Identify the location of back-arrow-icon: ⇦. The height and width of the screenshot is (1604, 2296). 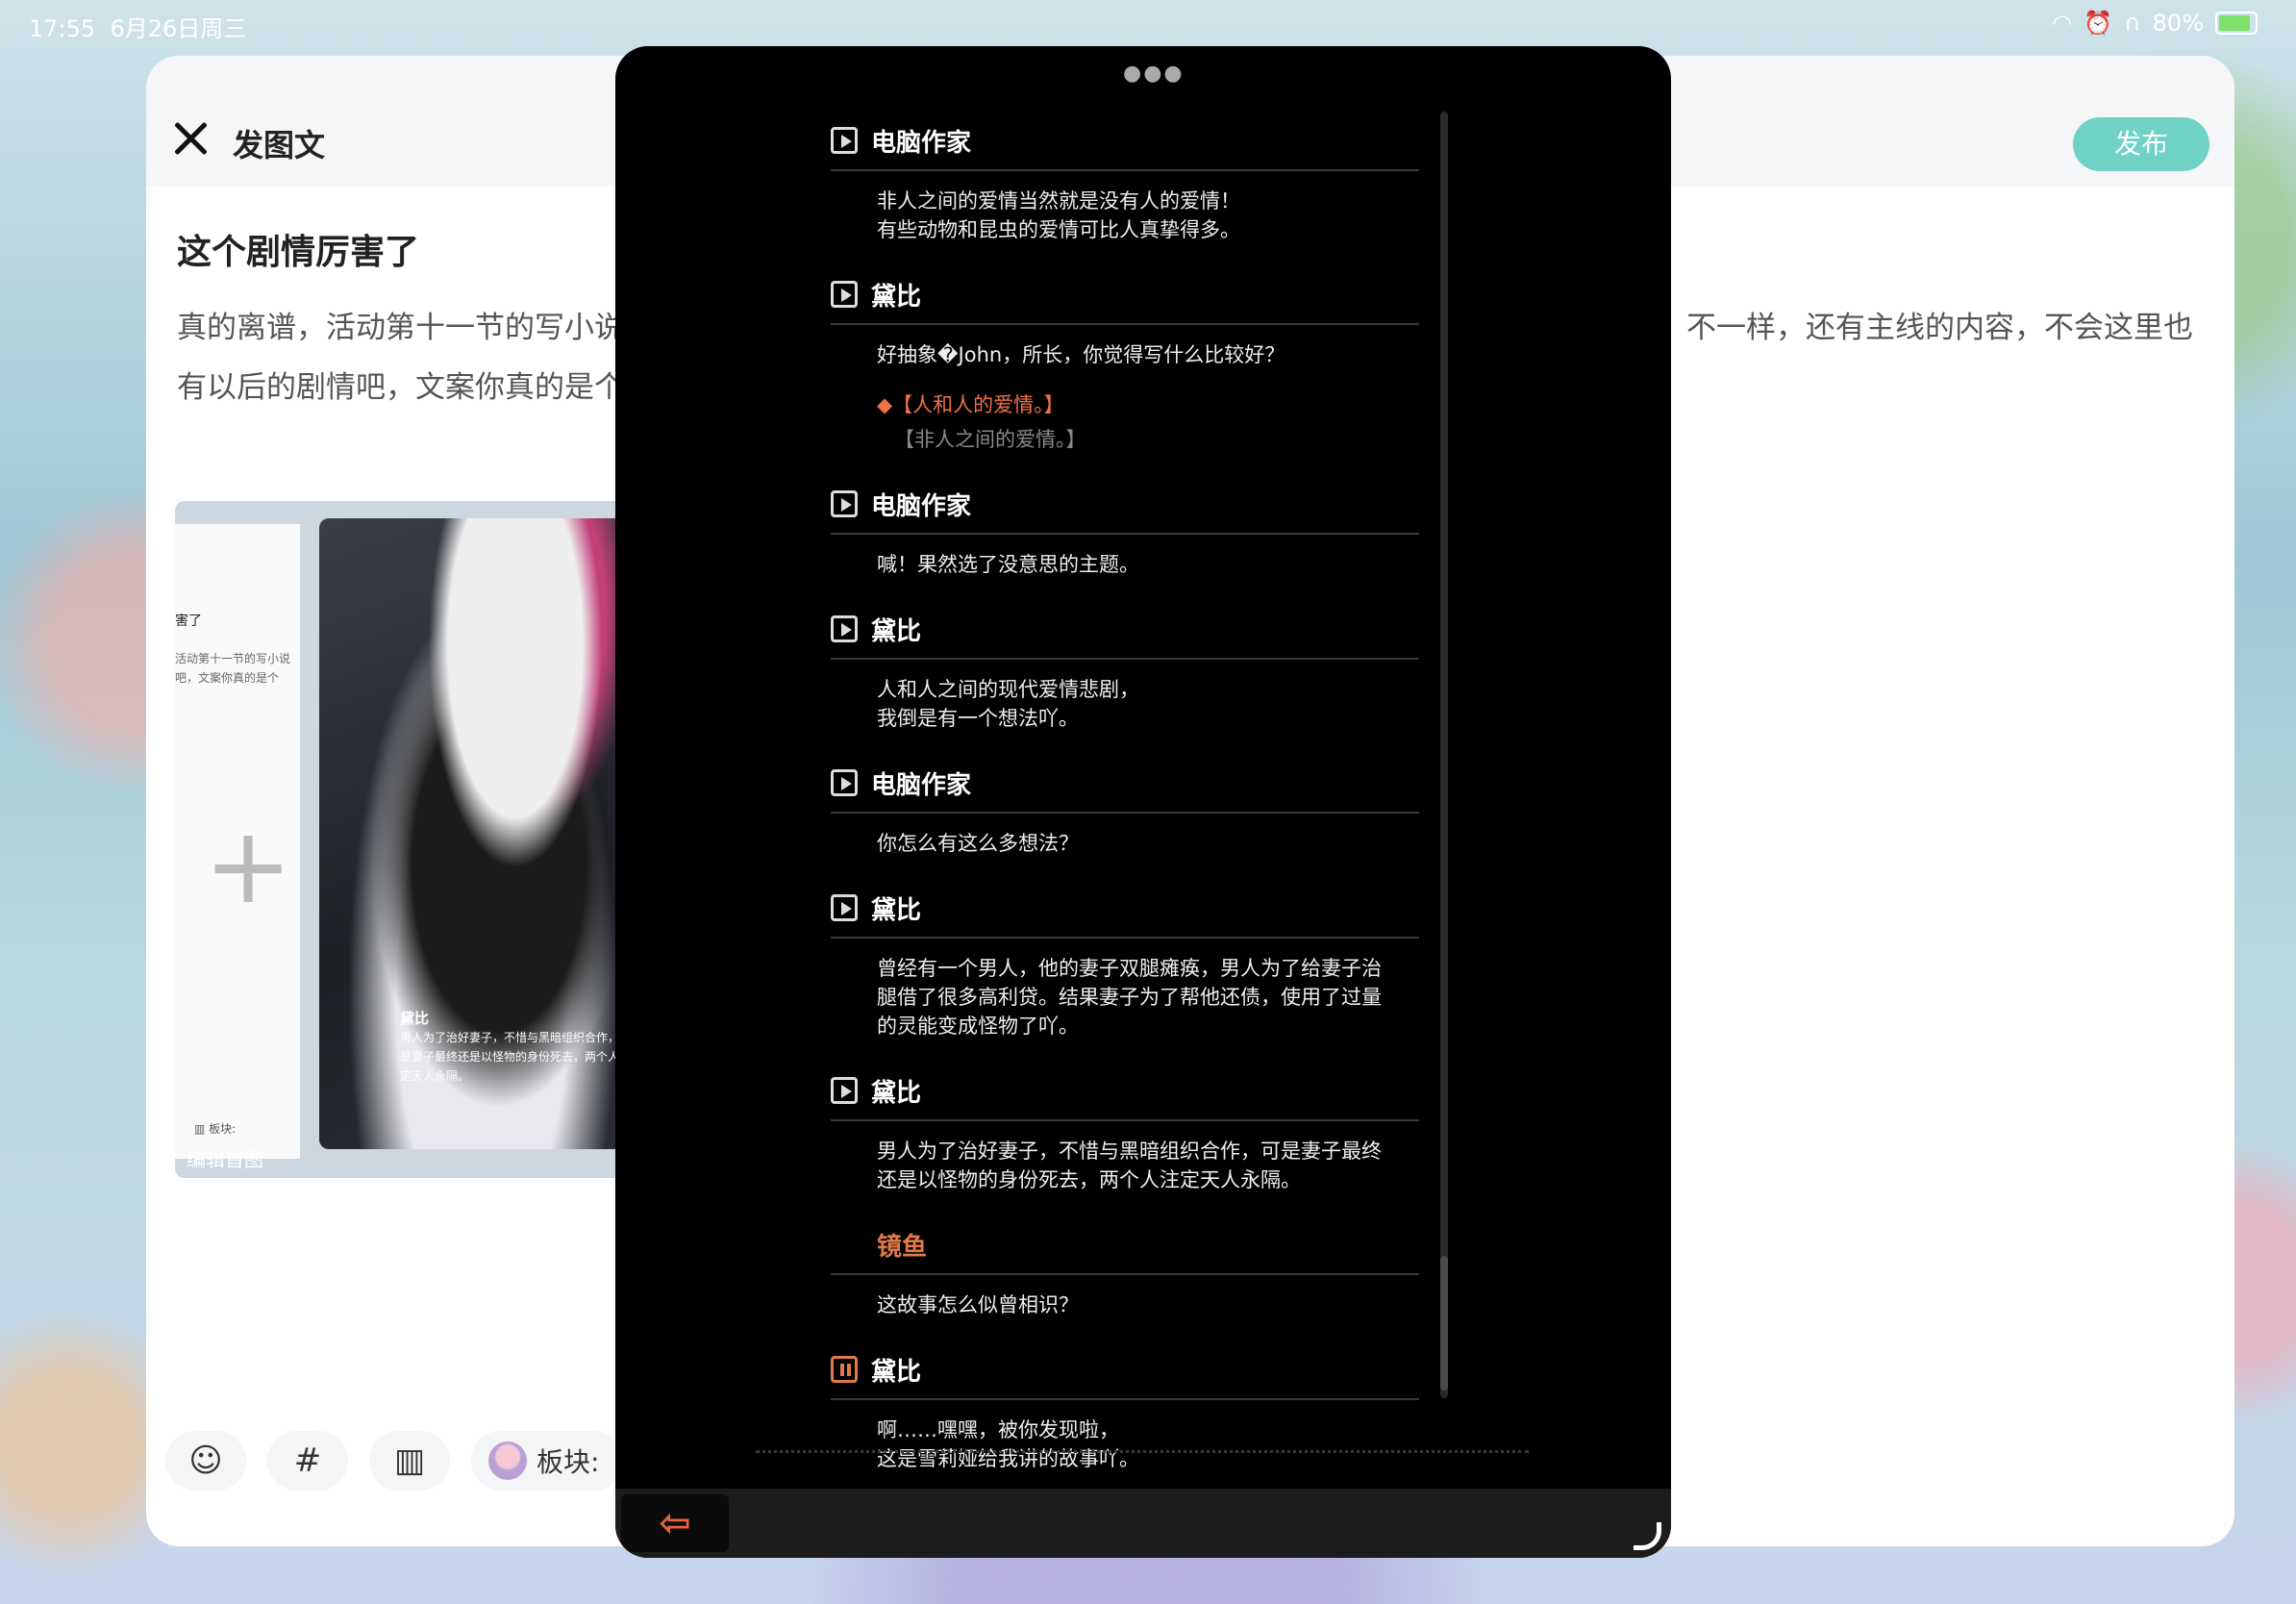
(675, 1523).